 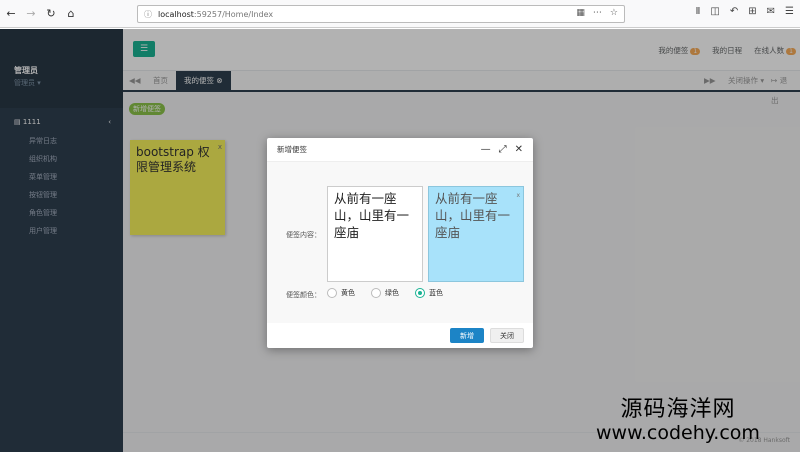 I want to click on library-icon: Ⅱ, so click(x=697, y=11).